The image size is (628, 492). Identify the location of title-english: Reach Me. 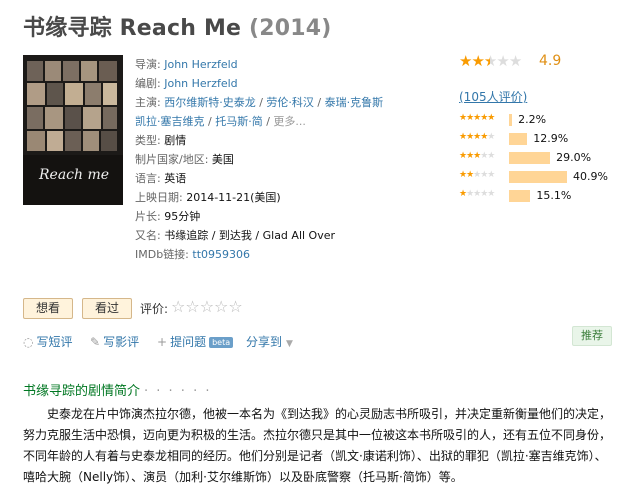
(180, 28).